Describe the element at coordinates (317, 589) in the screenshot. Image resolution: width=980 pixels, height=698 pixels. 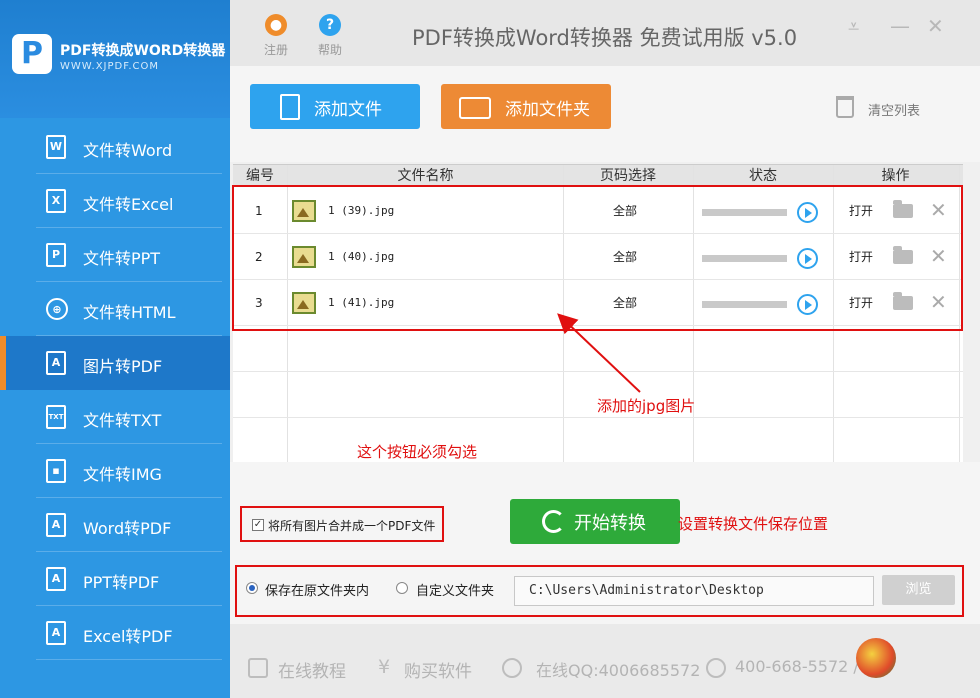
I see `save-original-label: 保存在原文件夹内` at that location.